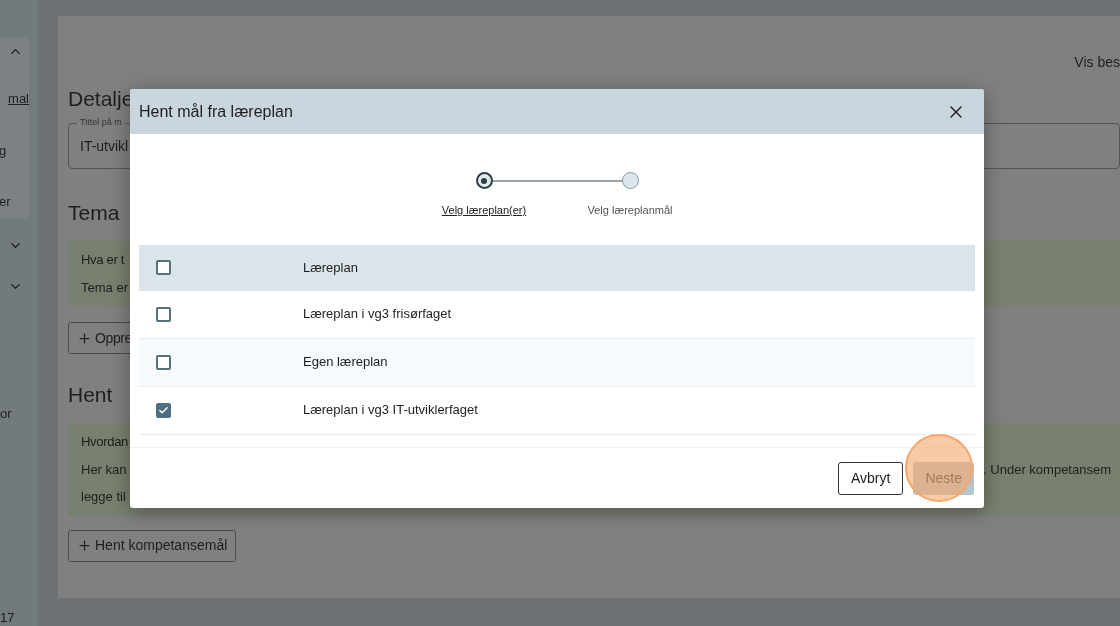  I want to click on table-row: Egen læreplan, so click(557, 362).